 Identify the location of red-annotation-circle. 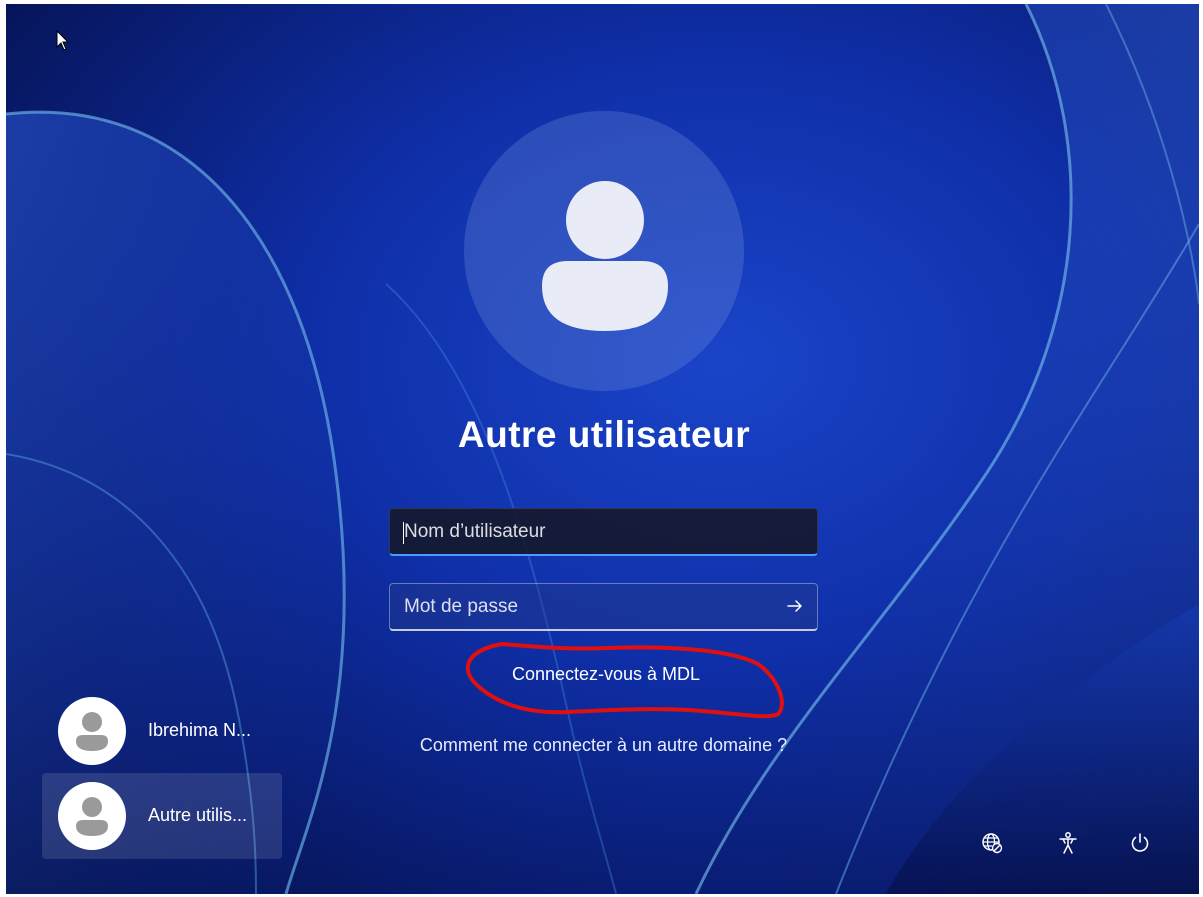
(624, 680).